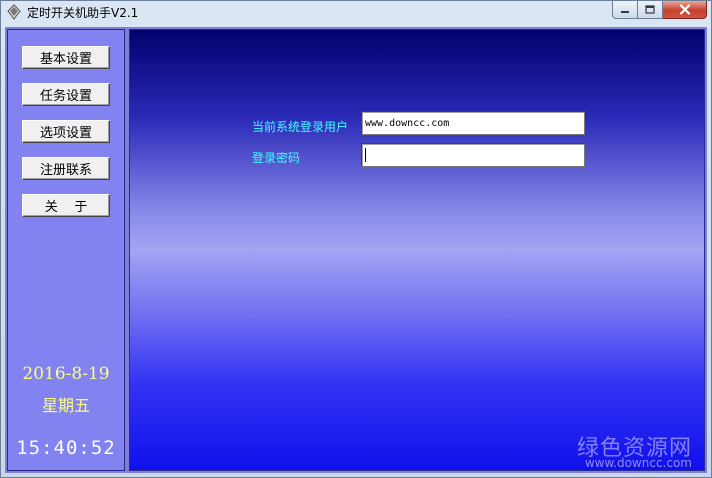 This screenshot has height=478, width=712. Describe the element at coordinates (66, 448) in the screenshot. I see `current-time: 15:40:52` at that location.